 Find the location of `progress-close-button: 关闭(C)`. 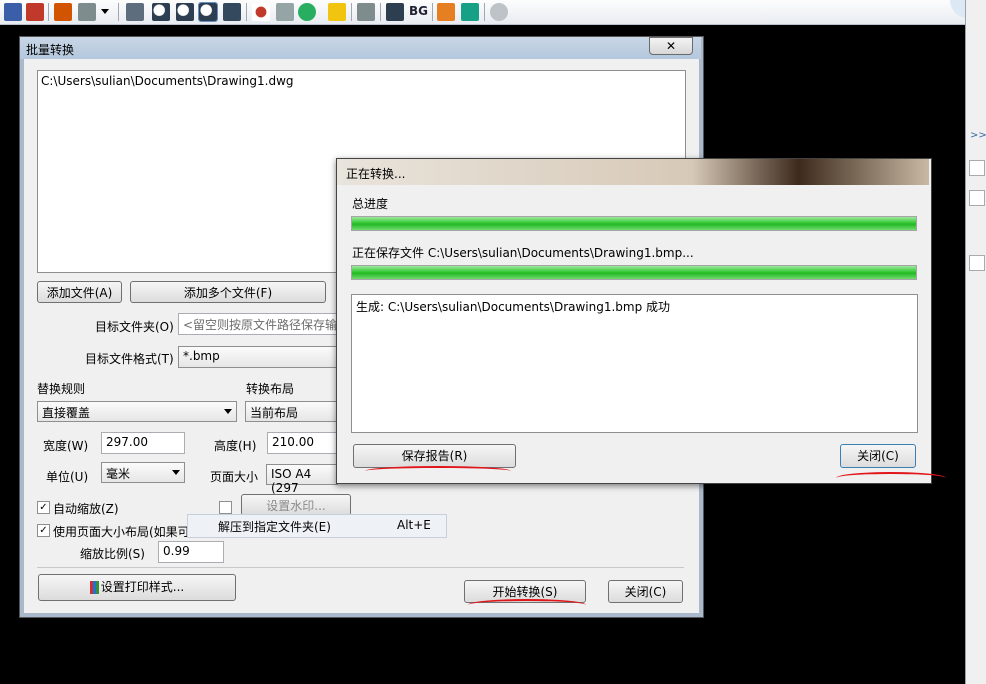

progress-close-button: 关闭(C) is located at coordinates (878, 456).